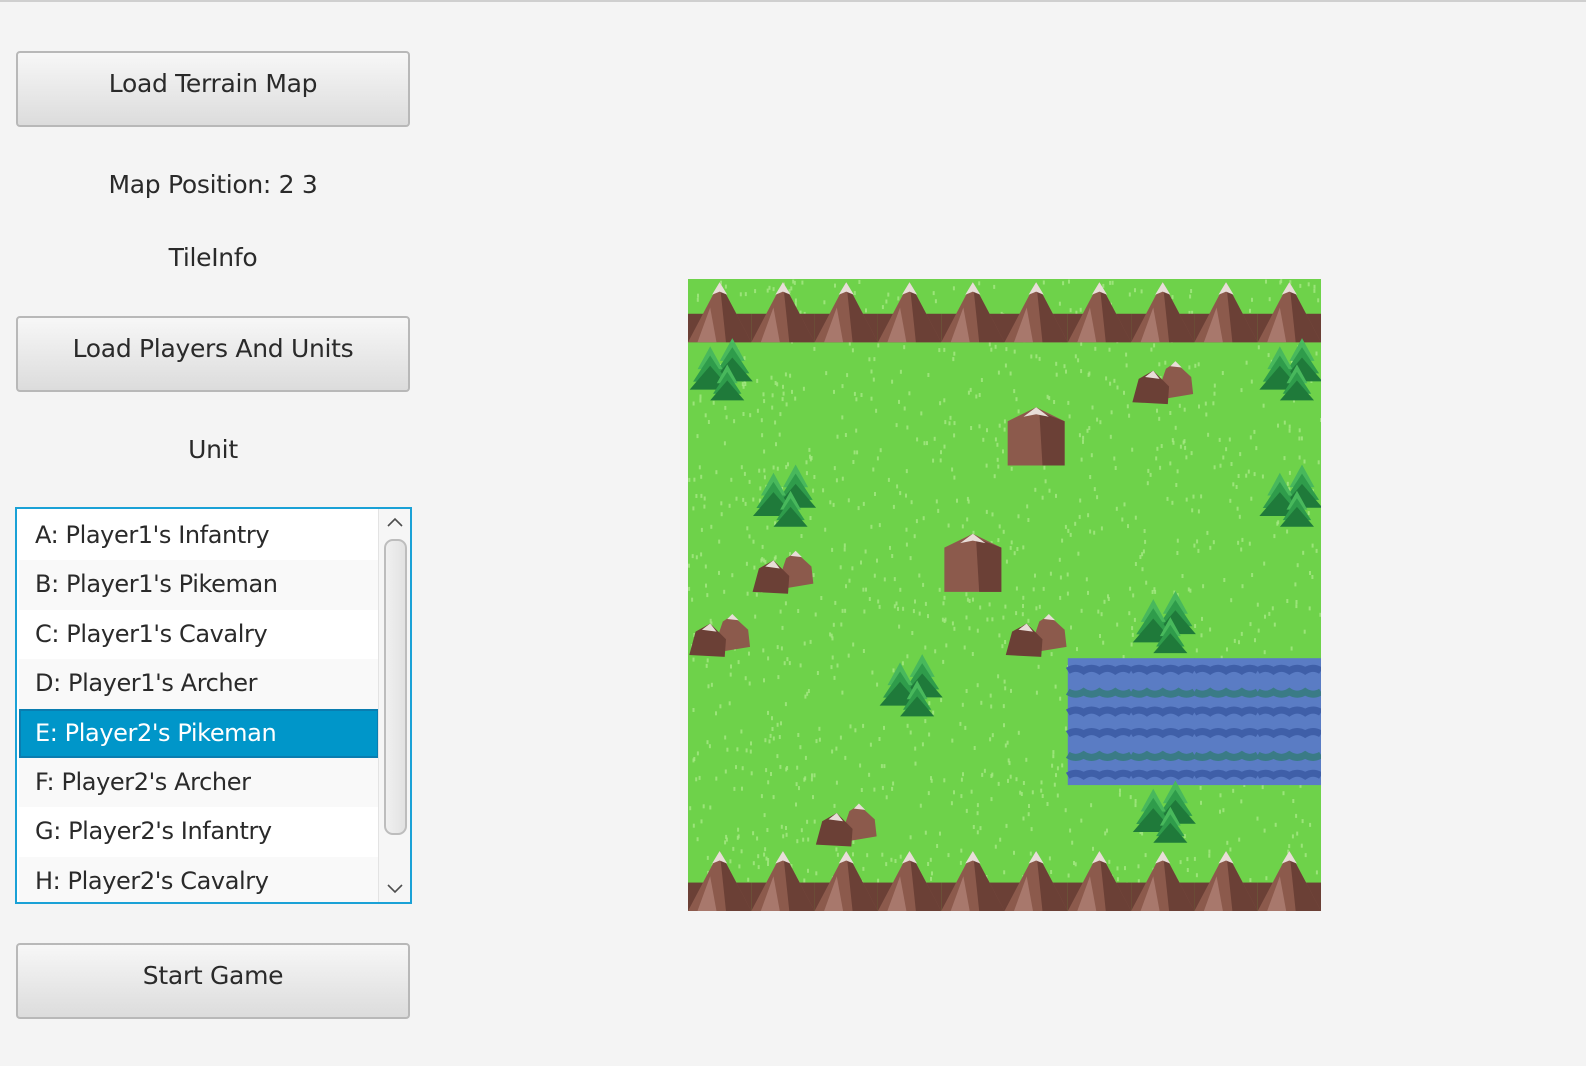  What do you see at coordinates (394, 889) in the screenshot?
I see `scroll-down-arrow-icon` at bounding box center [394, 889].